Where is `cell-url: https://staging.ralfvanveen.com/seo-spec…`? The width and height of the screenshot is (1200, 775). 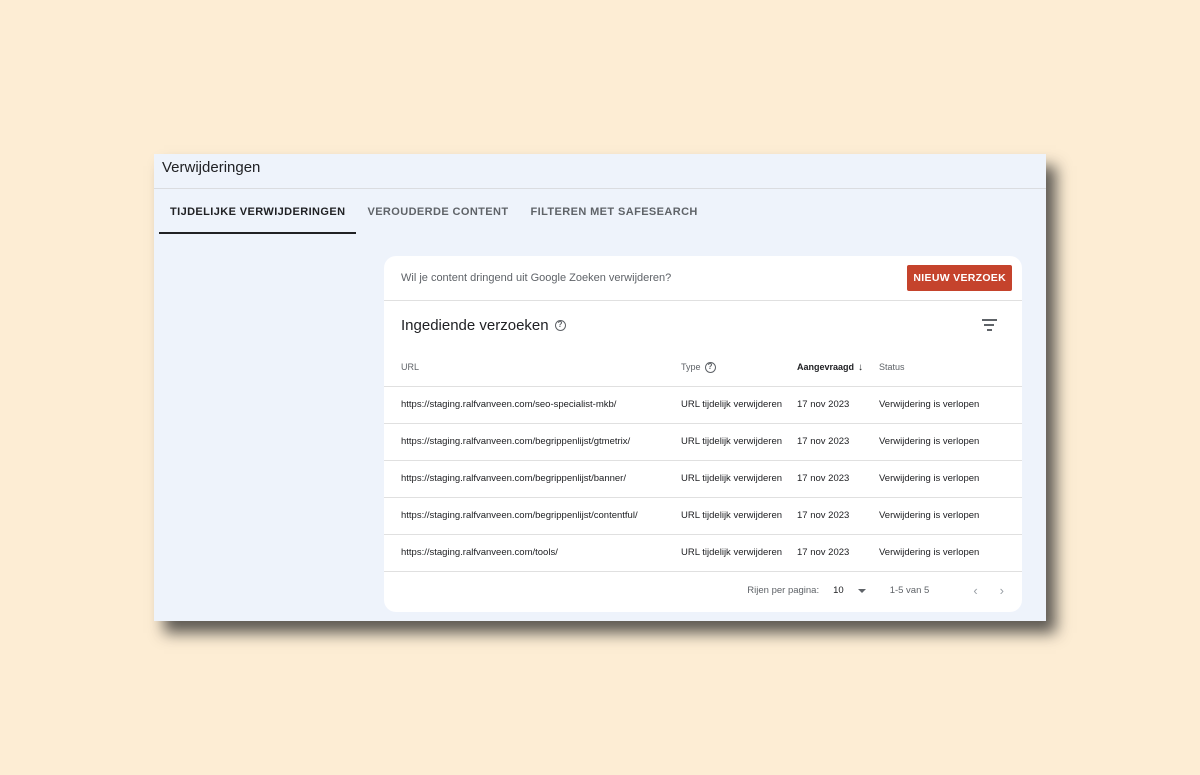
cell-url: https://staging.ralfvanveen.com/seo-spec… is located at coordinates (532, 405).